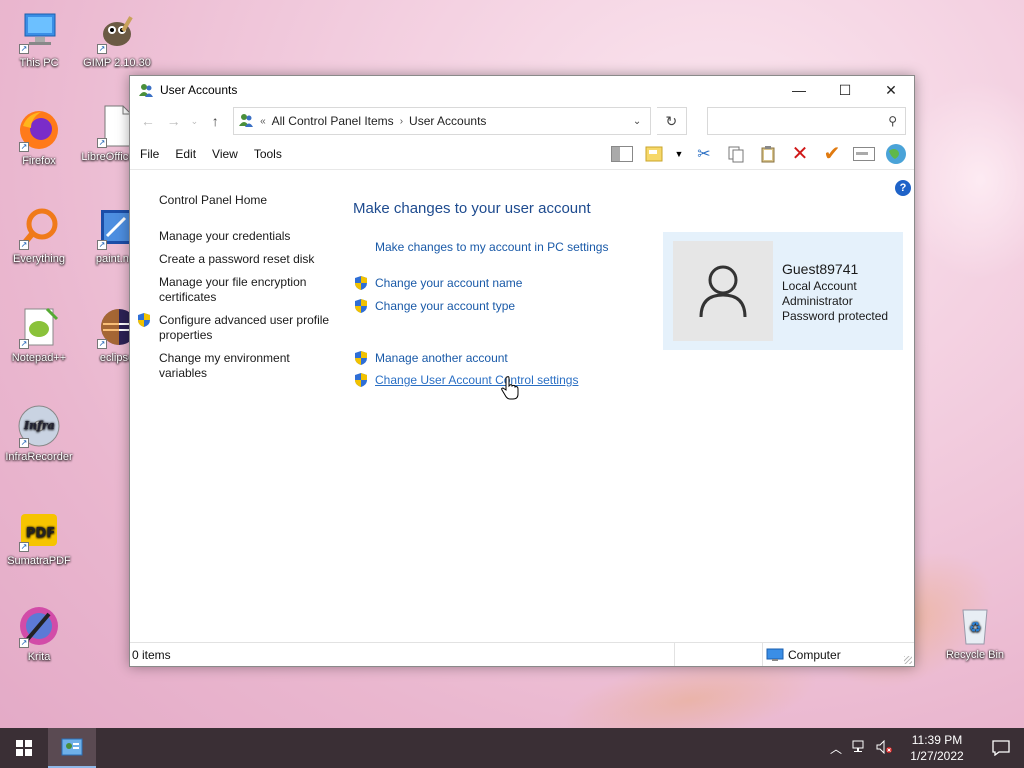 The height and width of the screenshot is (768, 1024). What do you see at coordinates (149, 154) in the screenshot?
I see `menu-file: File` at bounding box center [149, 154].